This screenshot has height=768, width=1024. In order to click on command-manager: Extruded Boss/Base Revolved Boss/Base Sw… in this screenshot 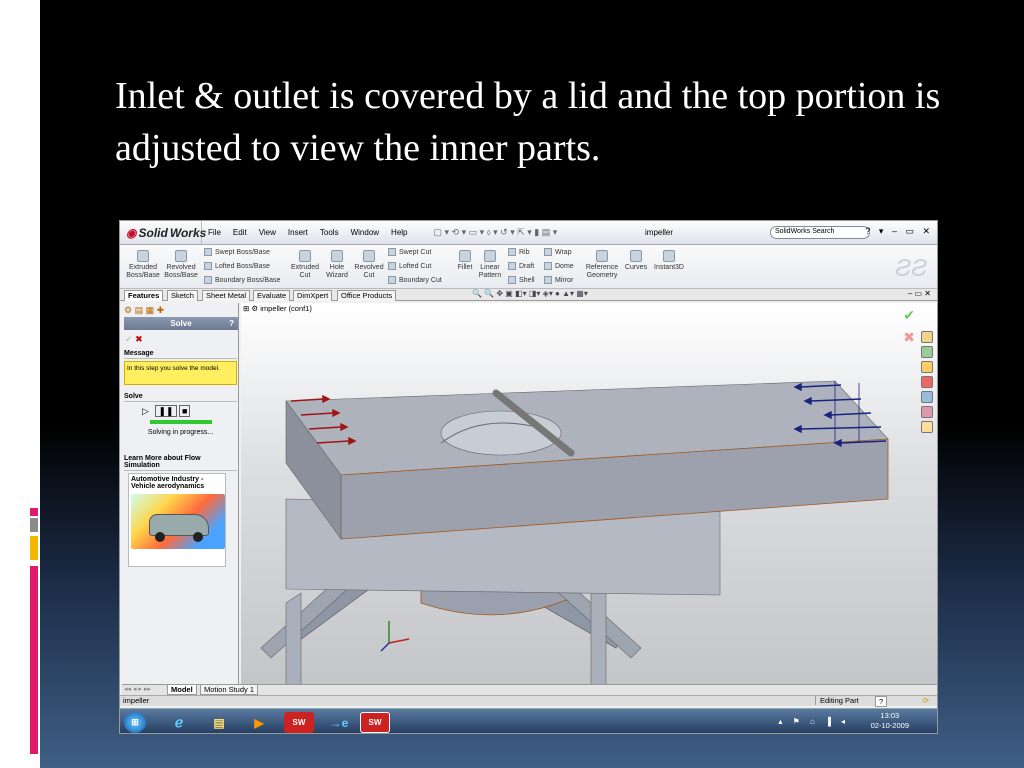, I will do `click(528, 267)`.